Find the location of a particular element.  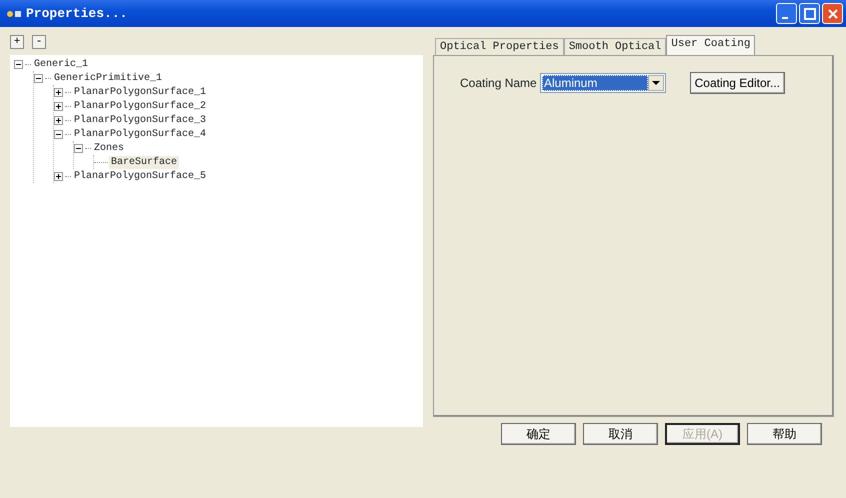

tree-item: PlanarPolygonSurface_3 is located at coordinates (140, 120).